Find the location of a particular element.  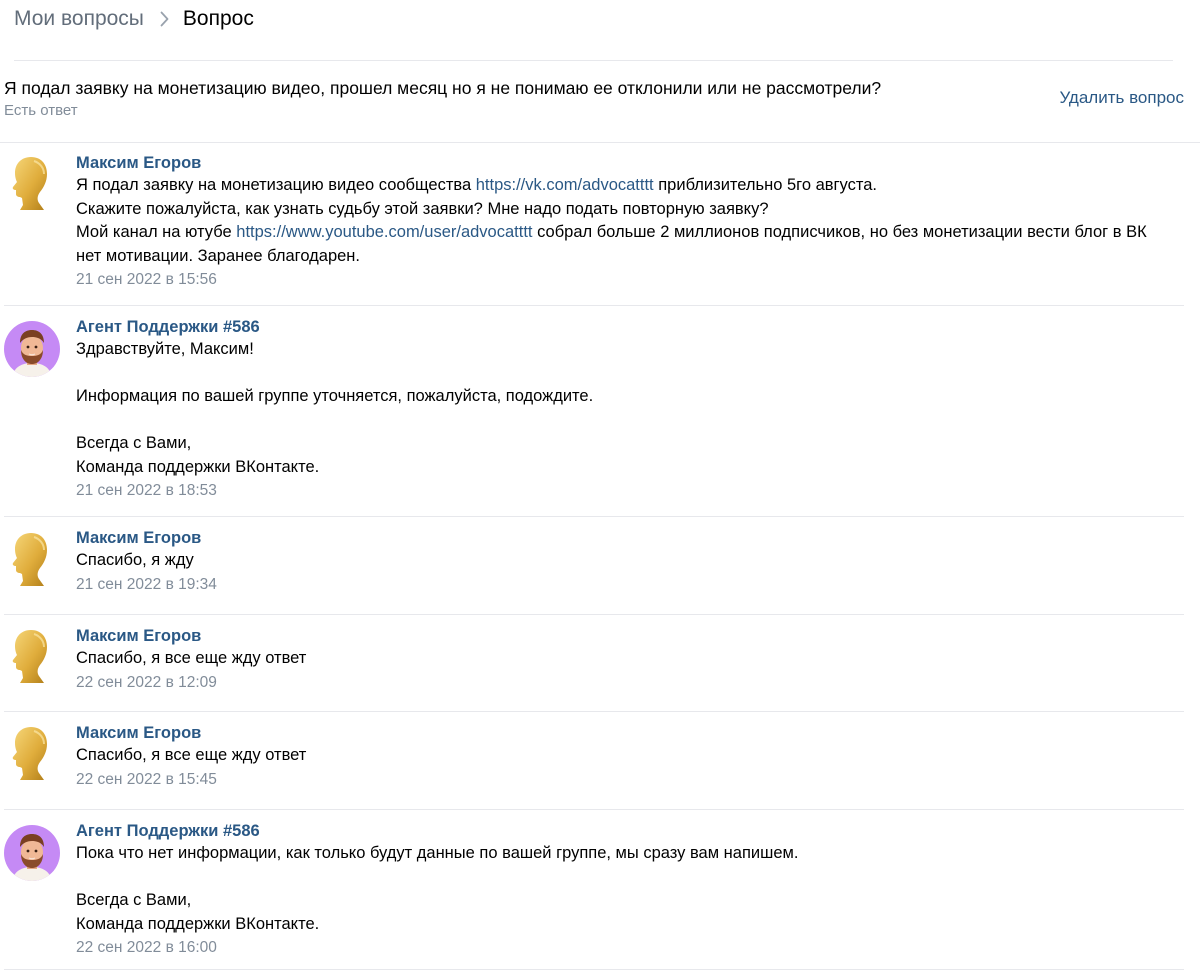

message-link: https://www.youtube.com/user/advocatttt is located at coordinates (384, 232).